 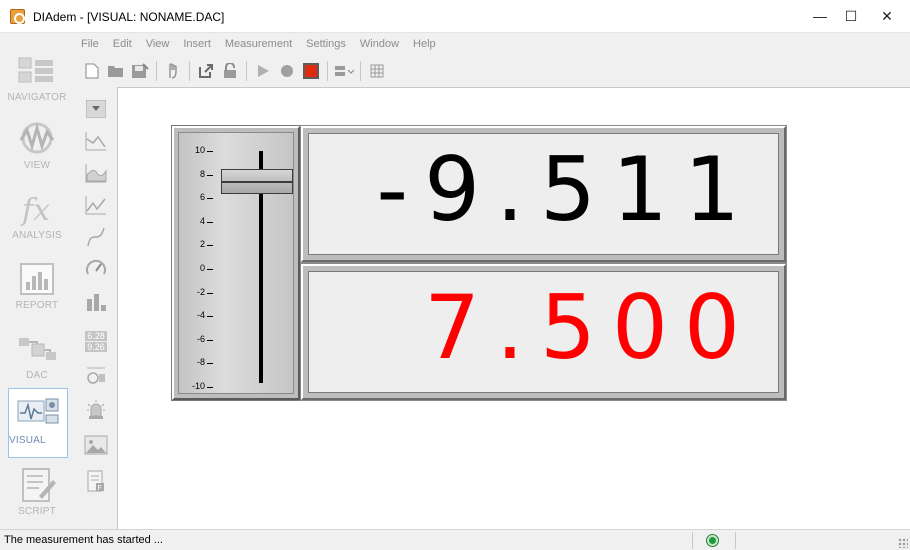 I want to click on nav-item-script: SCRIPT, so click(x=37, y=491).